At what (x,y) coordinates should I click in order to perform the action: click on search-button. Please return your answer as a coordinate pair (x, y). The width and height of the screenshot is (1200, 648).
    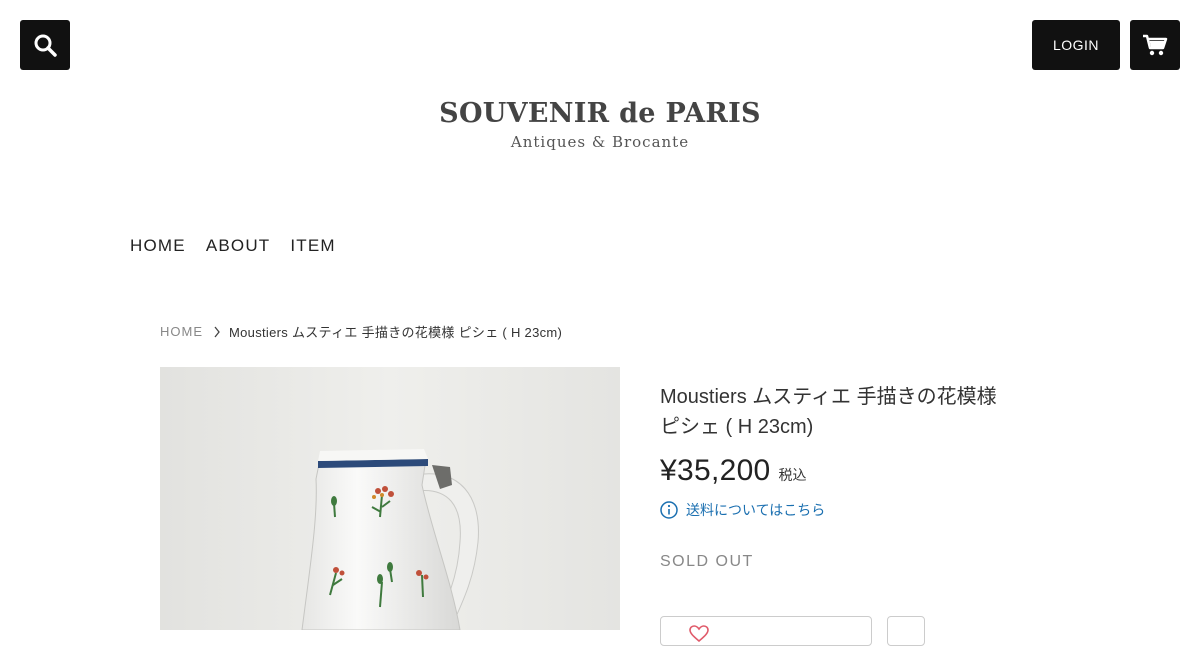
    Looking at the image, I should click on (45, 45).